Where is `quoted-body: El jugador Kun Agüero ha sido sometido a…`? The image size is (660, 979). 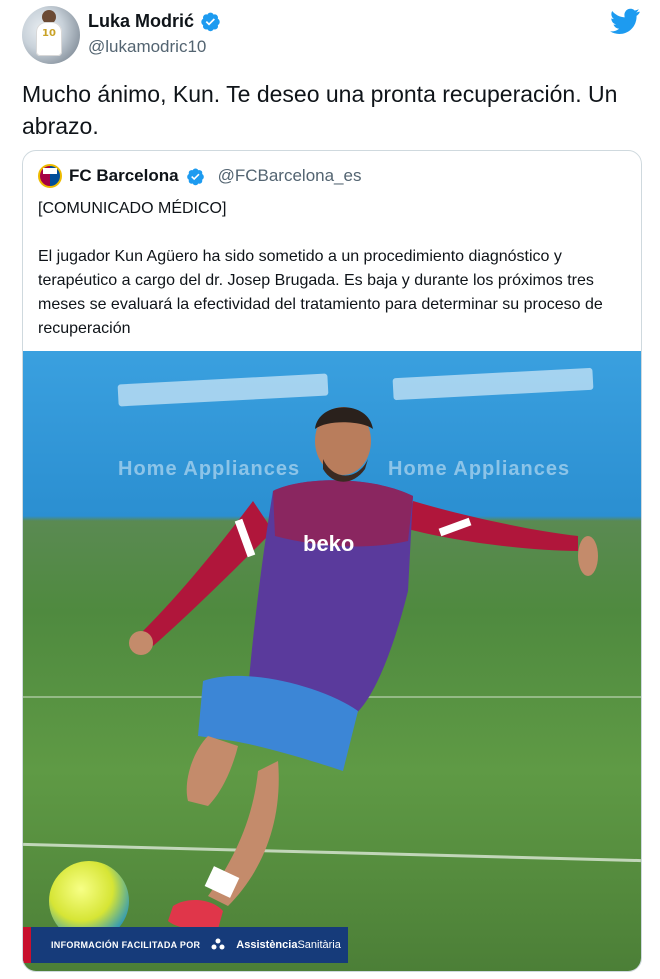
quoted-body: El jugador Kun Agüero ha sido sometido a… is located at coordinates (320, 292).